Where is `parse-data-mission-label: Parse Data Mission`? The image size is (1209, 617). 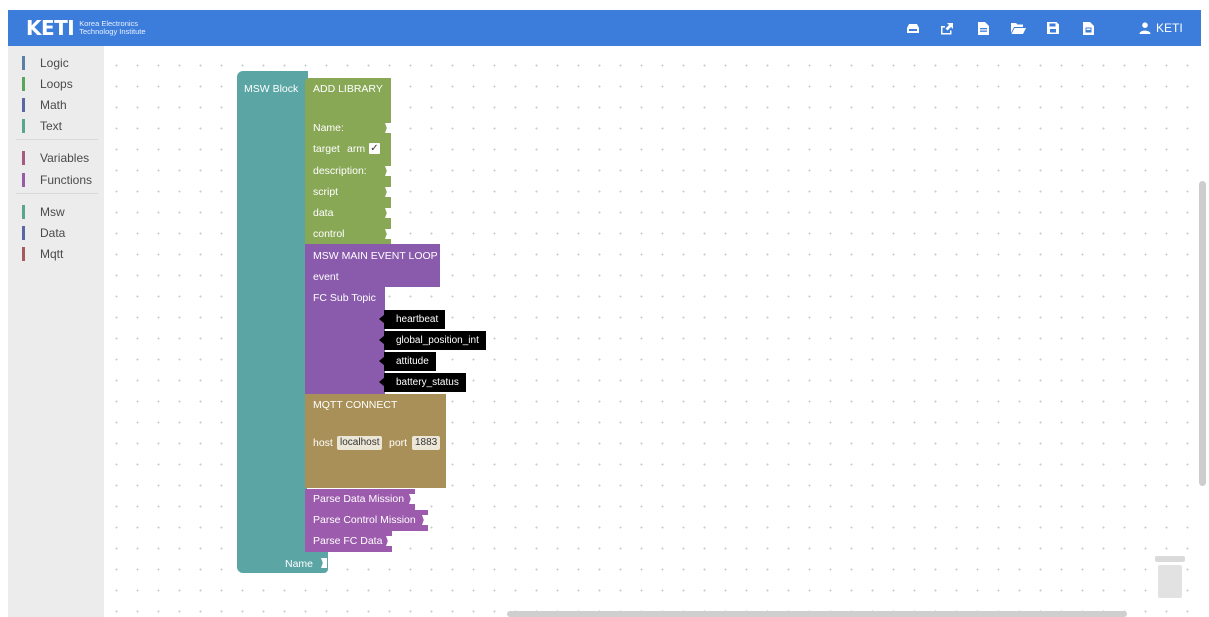
parse-data-mission-label: Parse Data Mission is located at coordinates (359, 499).